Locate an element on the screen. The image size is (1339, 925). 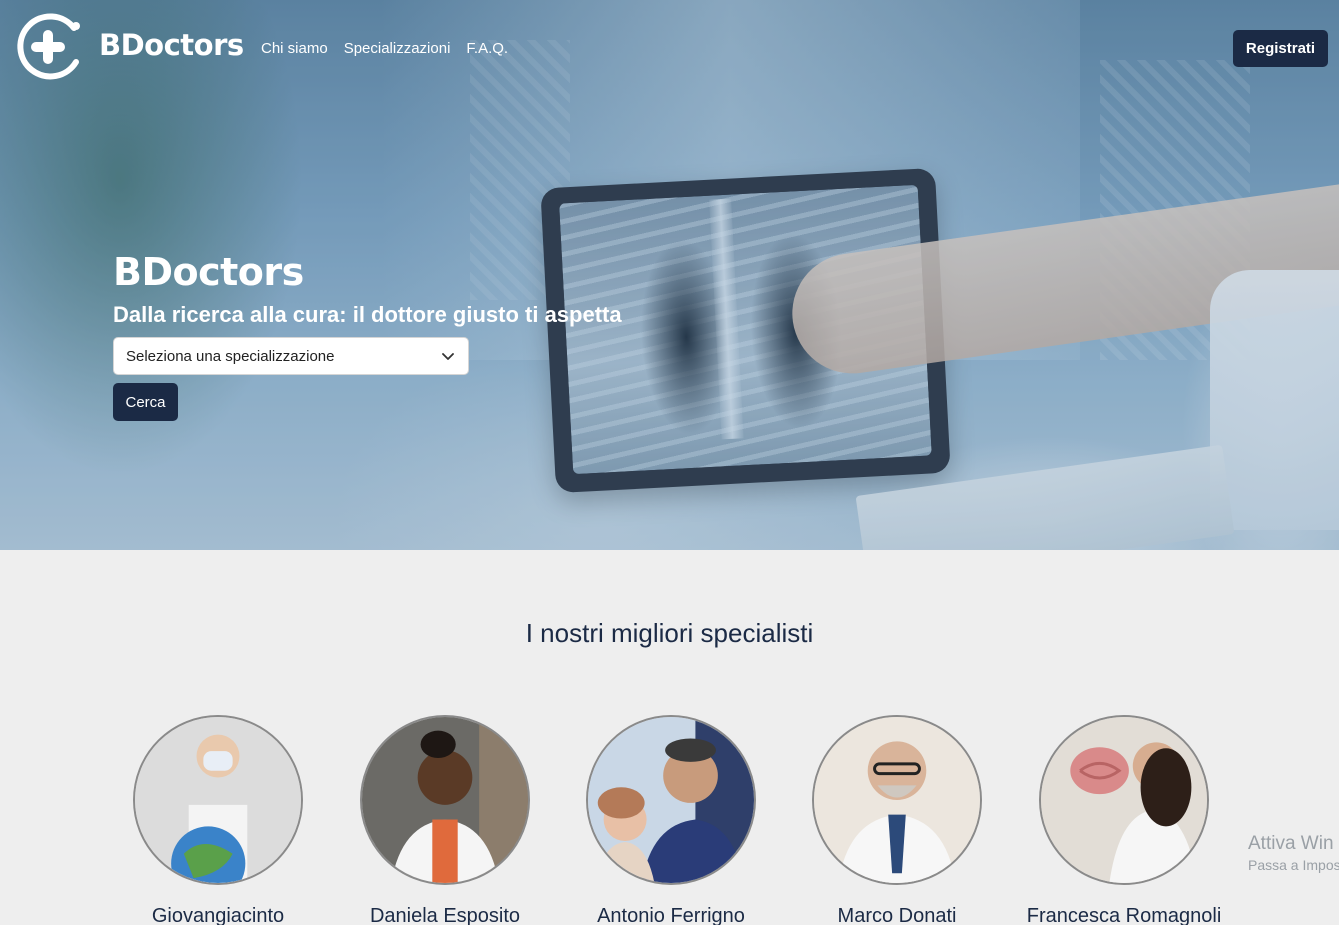
specialization-select-value: Seleziona una specializzazione is located at coordinates (230, 356).